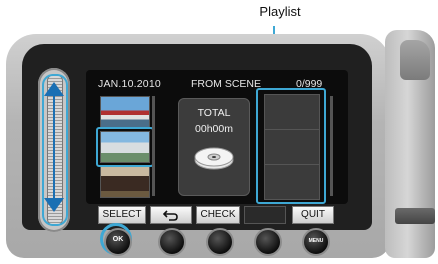 This screenshot has height=264, width=438. Describe the element at coordinates (214, 129) in the screenshot. I see `total-time: 00h00m` at that location.